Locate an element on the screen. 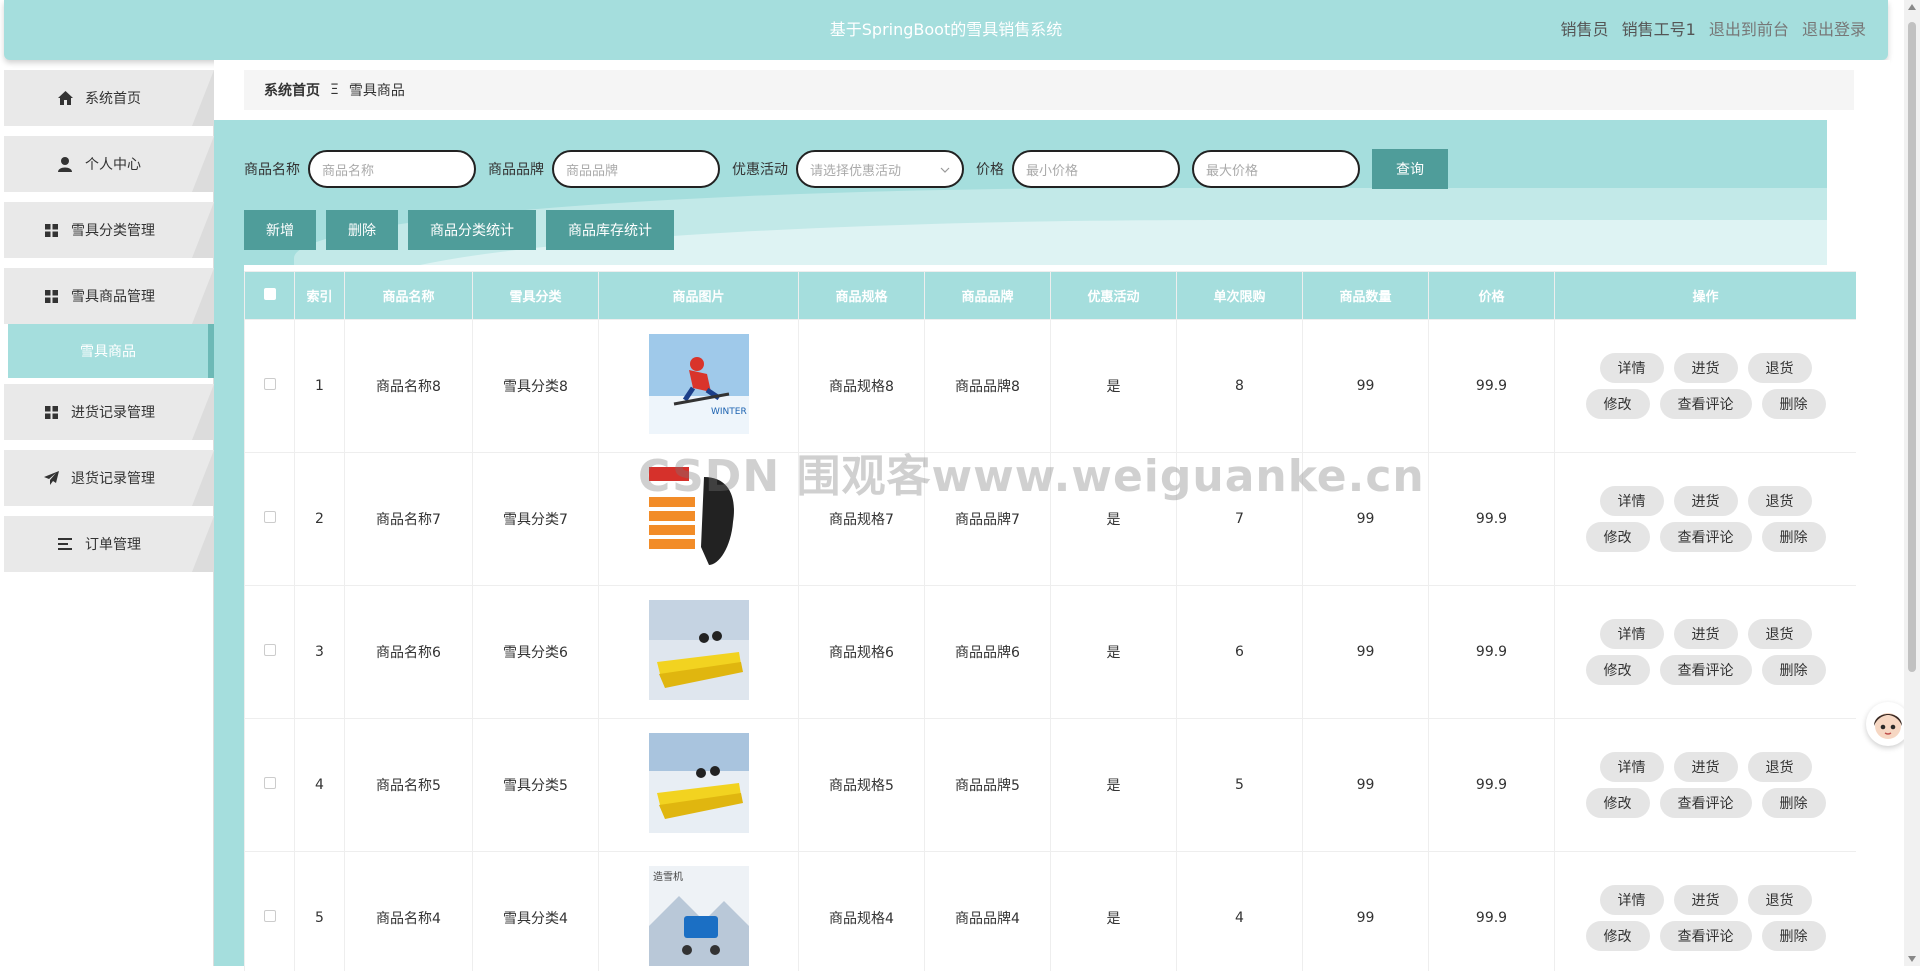 The width and height of the screenshot is (1920, 971). scrollbar-thumb is located at coordinates (1912, 347).